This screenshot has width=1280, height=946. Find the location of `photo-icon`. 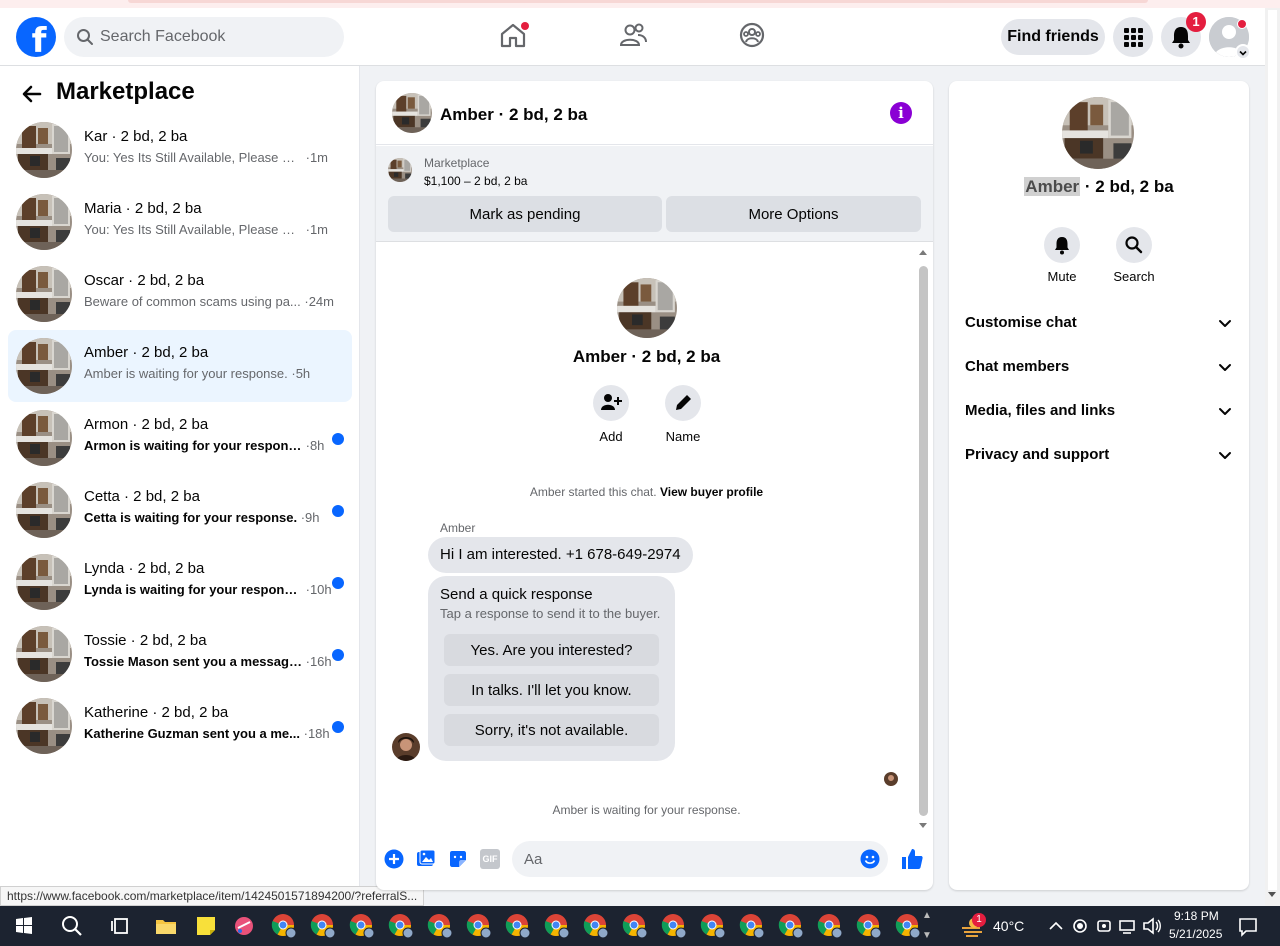

photo-icon is located at coordinates (426, 859).